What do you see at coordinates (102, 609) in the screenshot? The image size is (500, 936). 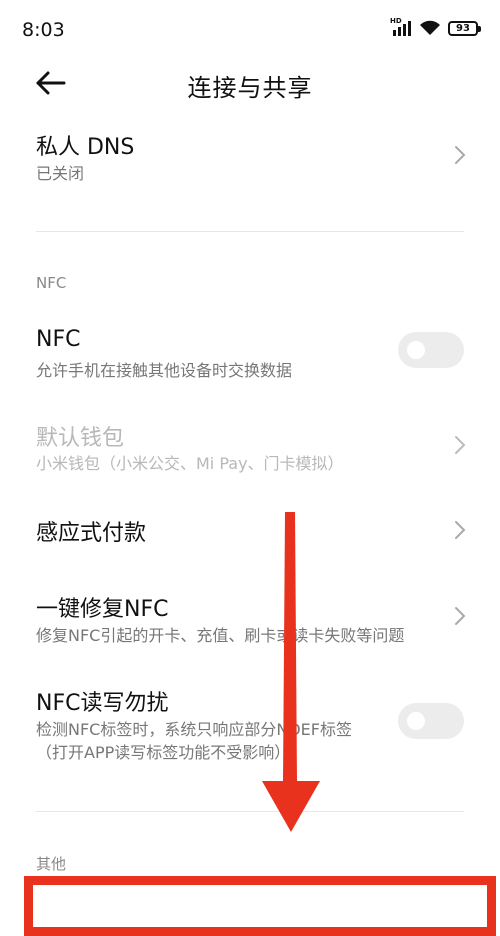 I see `fix-nfc-title: 一键修复NFC` at bounding box center [102, 609].